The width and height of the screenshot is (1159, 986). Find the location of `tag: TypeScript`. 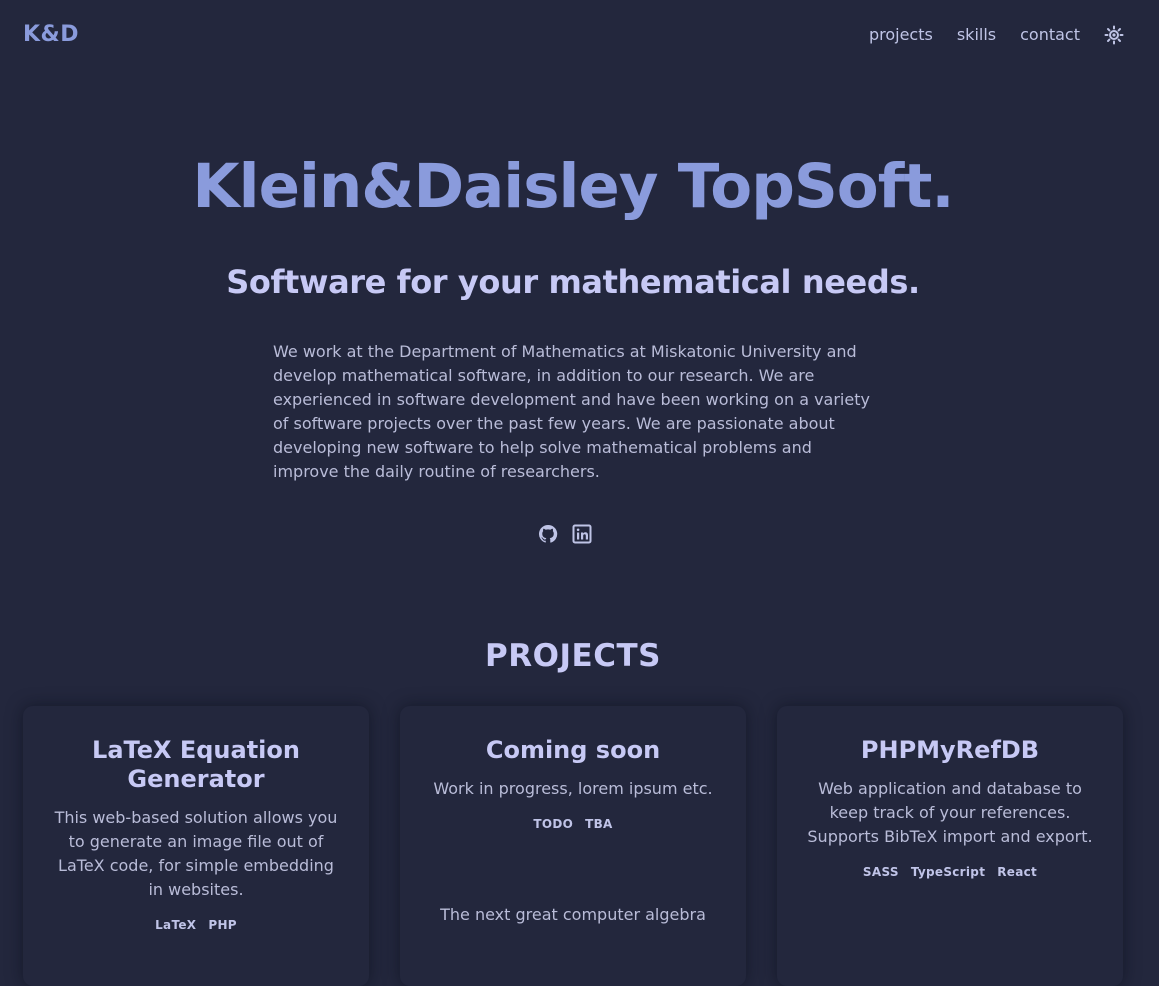

tag: TypeScript is located at coordinates (948, 872).